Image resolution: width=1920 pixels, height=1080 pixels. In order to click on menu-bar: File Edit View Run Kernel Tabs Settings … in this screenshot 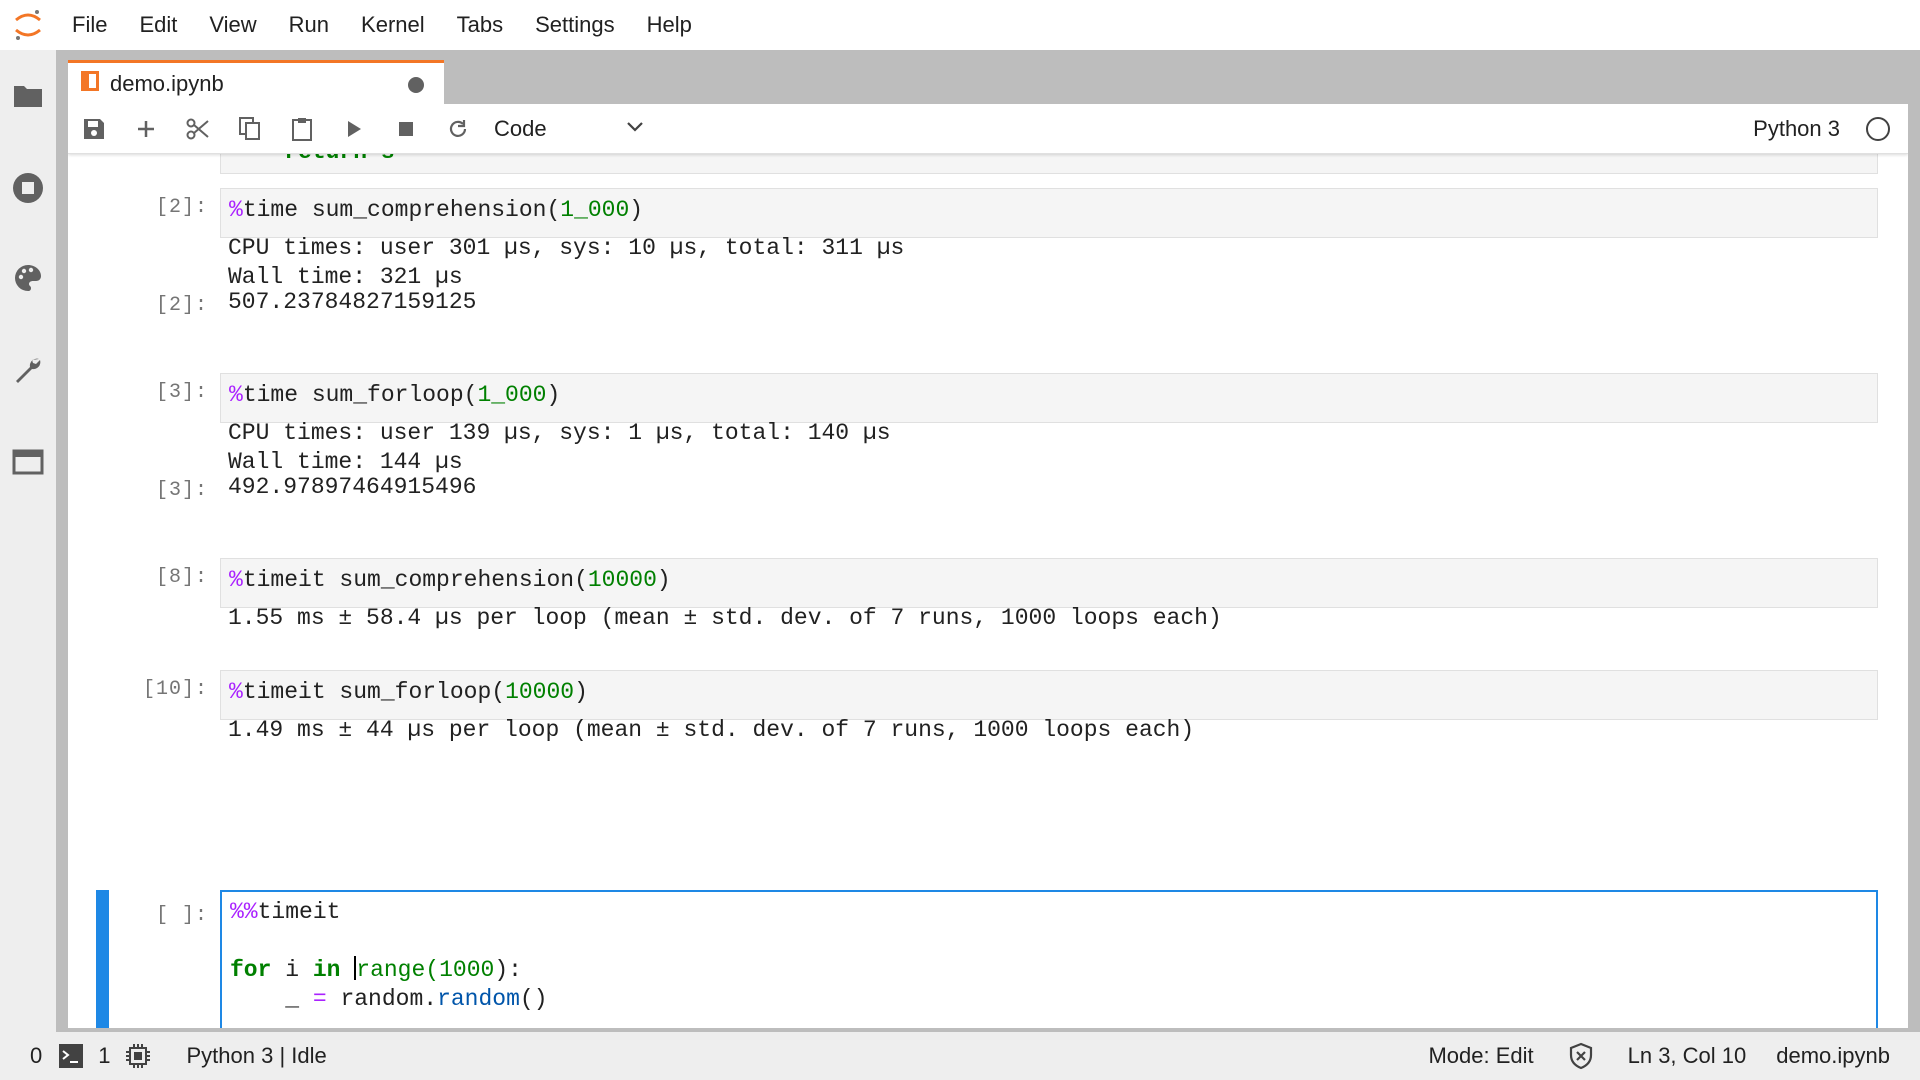, I will do `click(960, 25)`.